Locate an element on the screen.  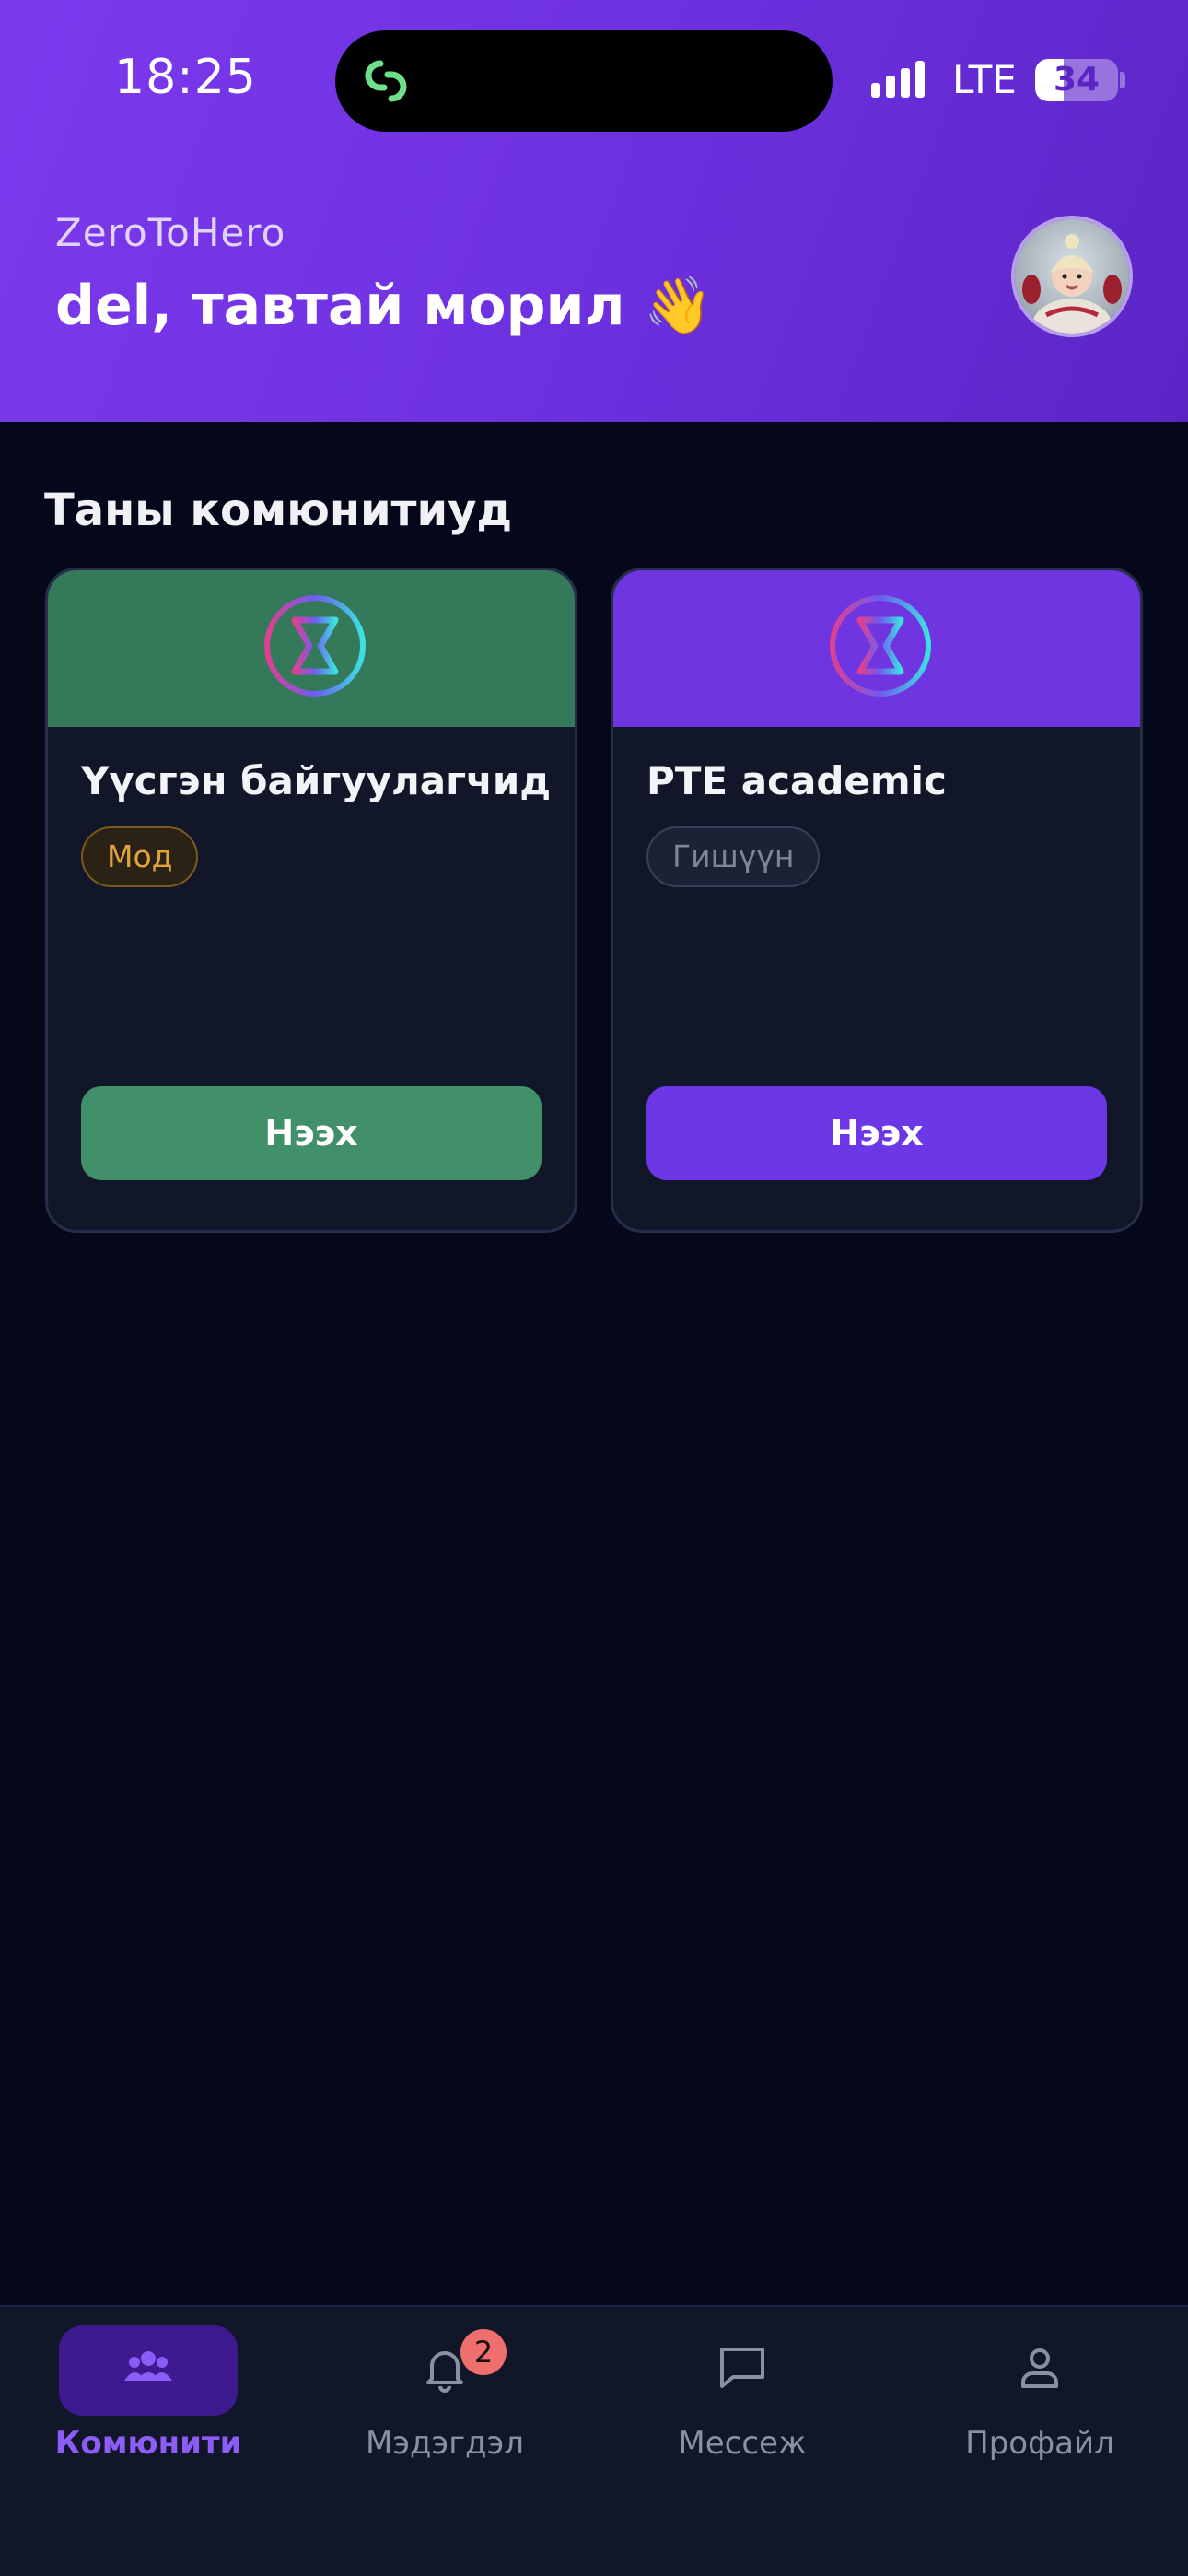
status-time: 18:25 is located at coordinates (185, 77).